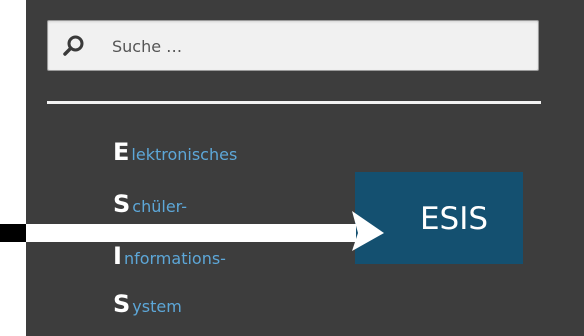  I want to click on acronym-letter: S, so click(122, 304).